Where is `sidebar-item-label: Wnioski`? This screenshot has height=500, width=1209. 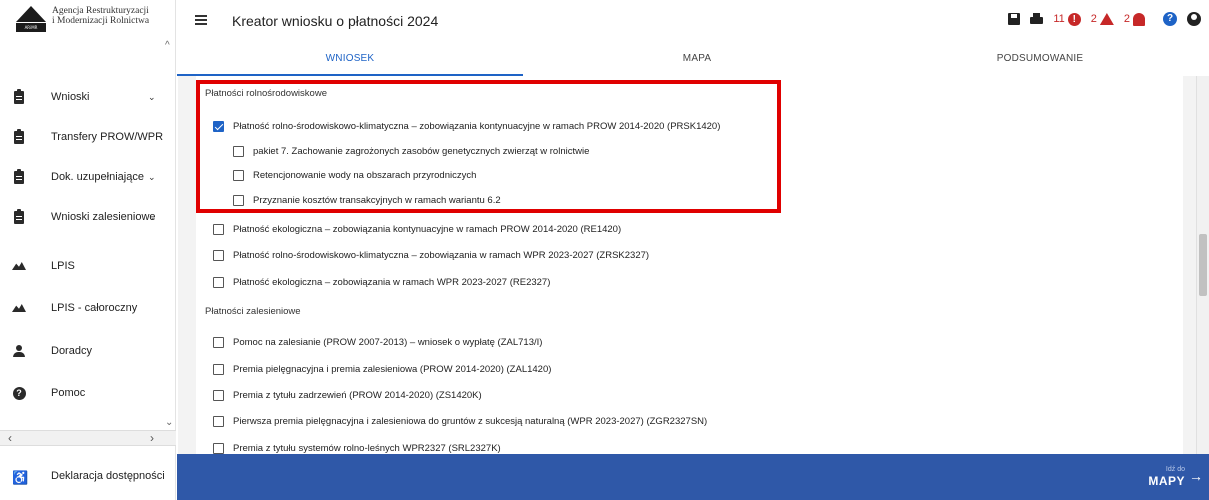
sidebar-item-label: Wnioski is located at coordinates (70, 97).